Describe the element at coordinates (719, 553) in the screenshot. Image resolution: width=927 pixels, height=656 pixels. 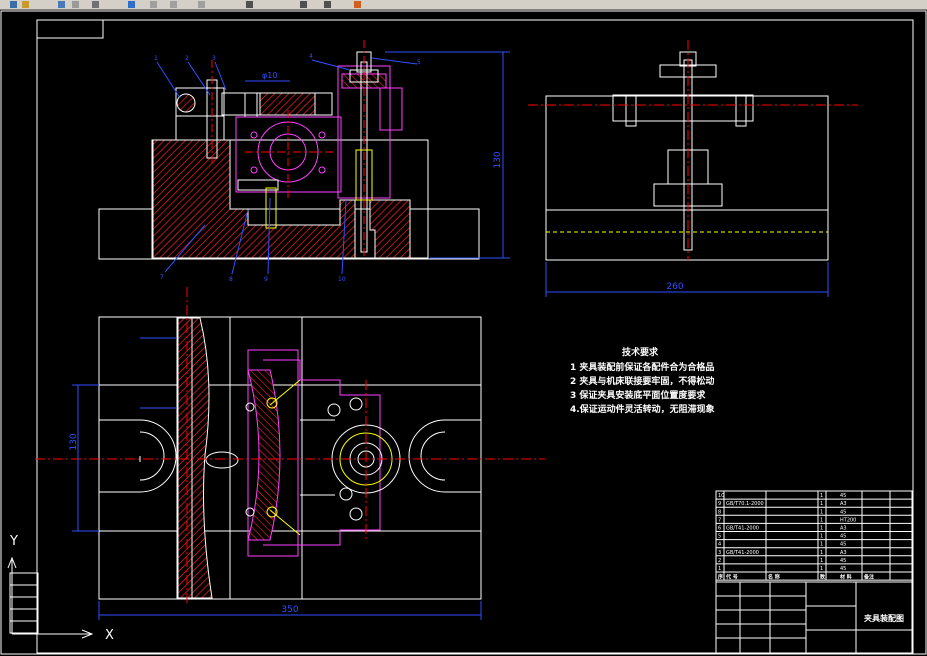
I see `bom-cell: 3` at that location.